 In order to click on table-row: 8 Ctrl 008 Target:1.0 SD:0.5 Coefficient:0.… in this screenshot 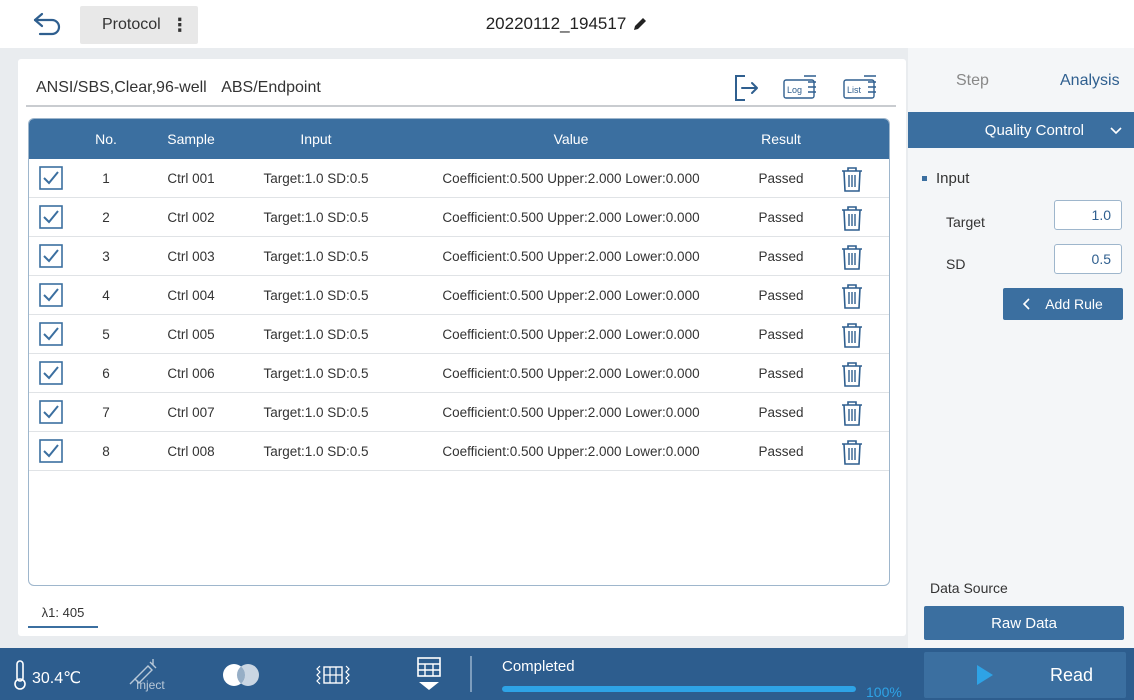, I will do `click(459, 451)`.